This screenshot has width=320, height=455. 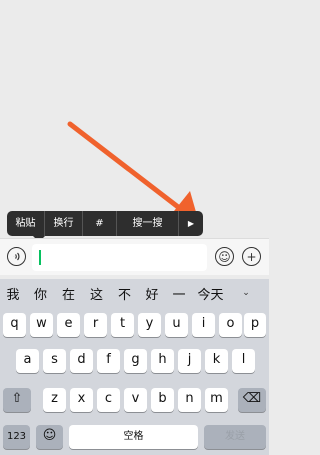 What do you see at coordinates (68, 325) in the screenshot?
I see `key-e: e` at bounding box center [68, 325].